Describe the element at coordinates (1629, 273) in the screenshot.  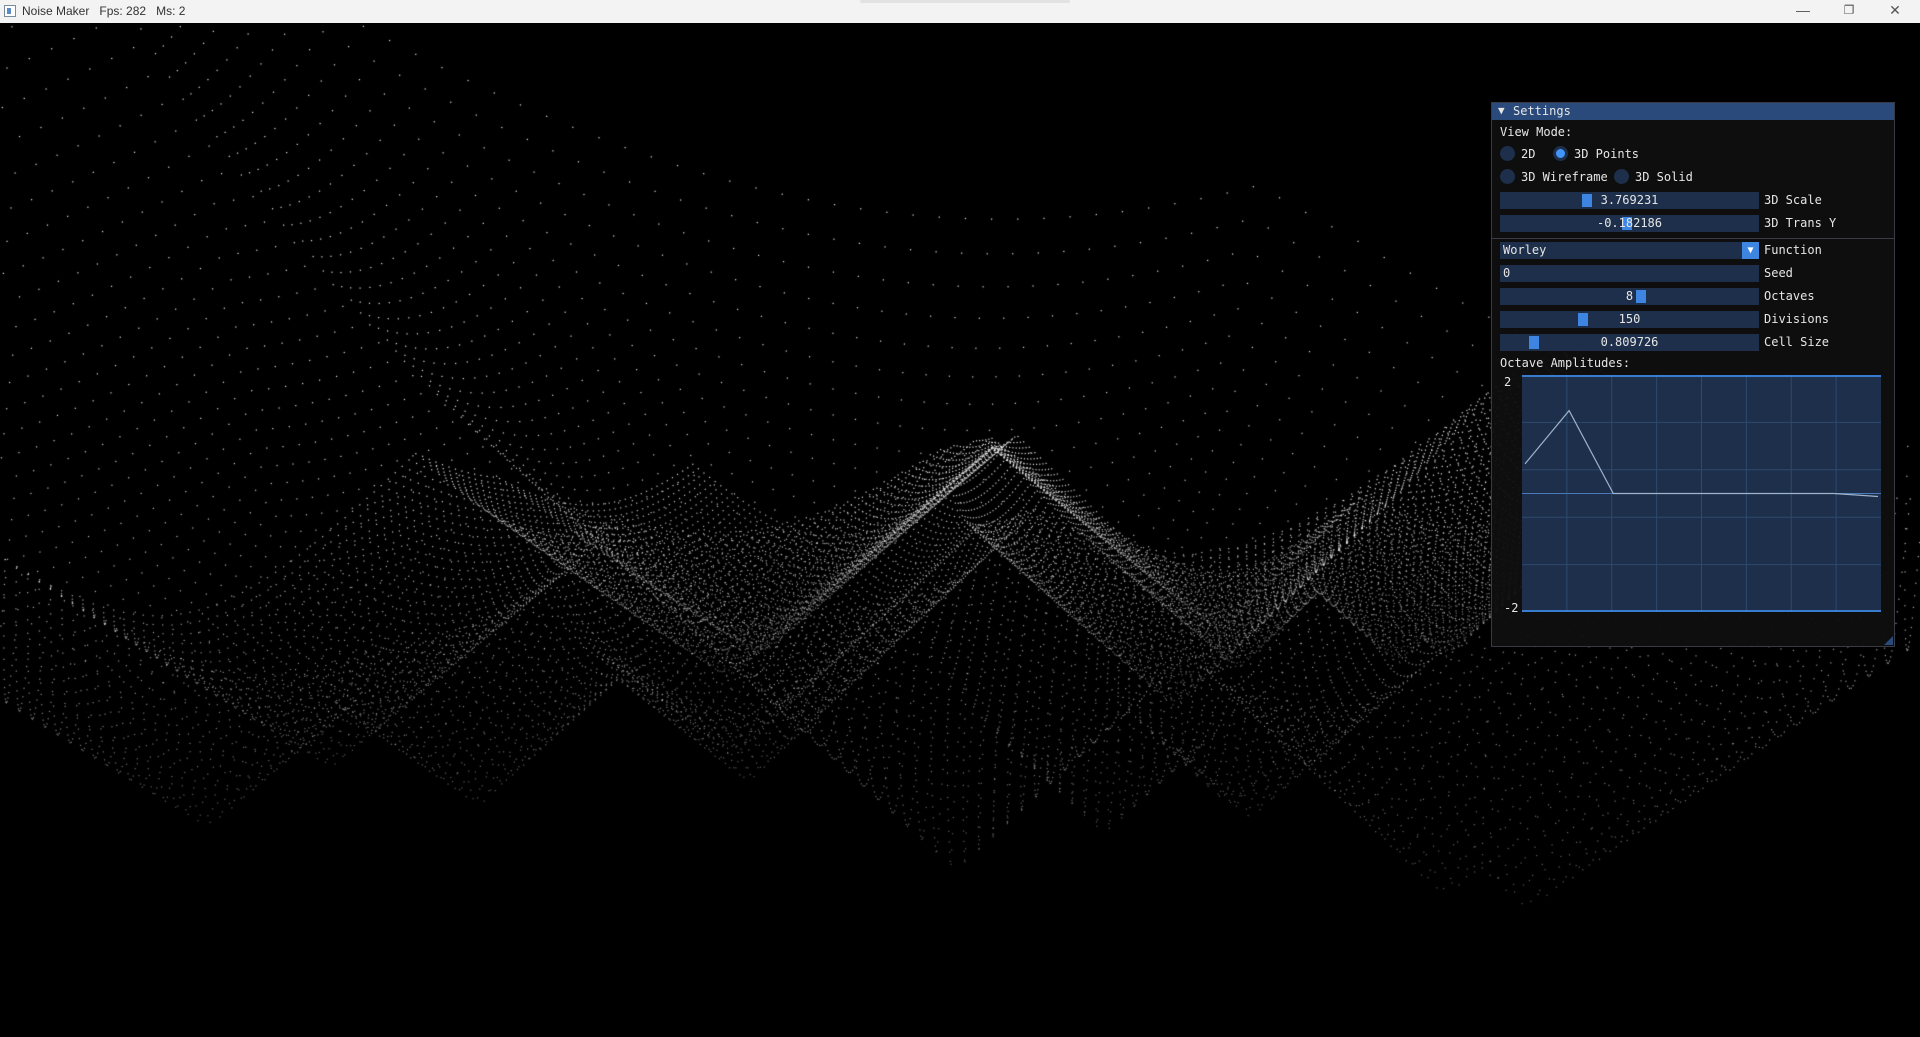
I see `seed-input: 0` at that location.